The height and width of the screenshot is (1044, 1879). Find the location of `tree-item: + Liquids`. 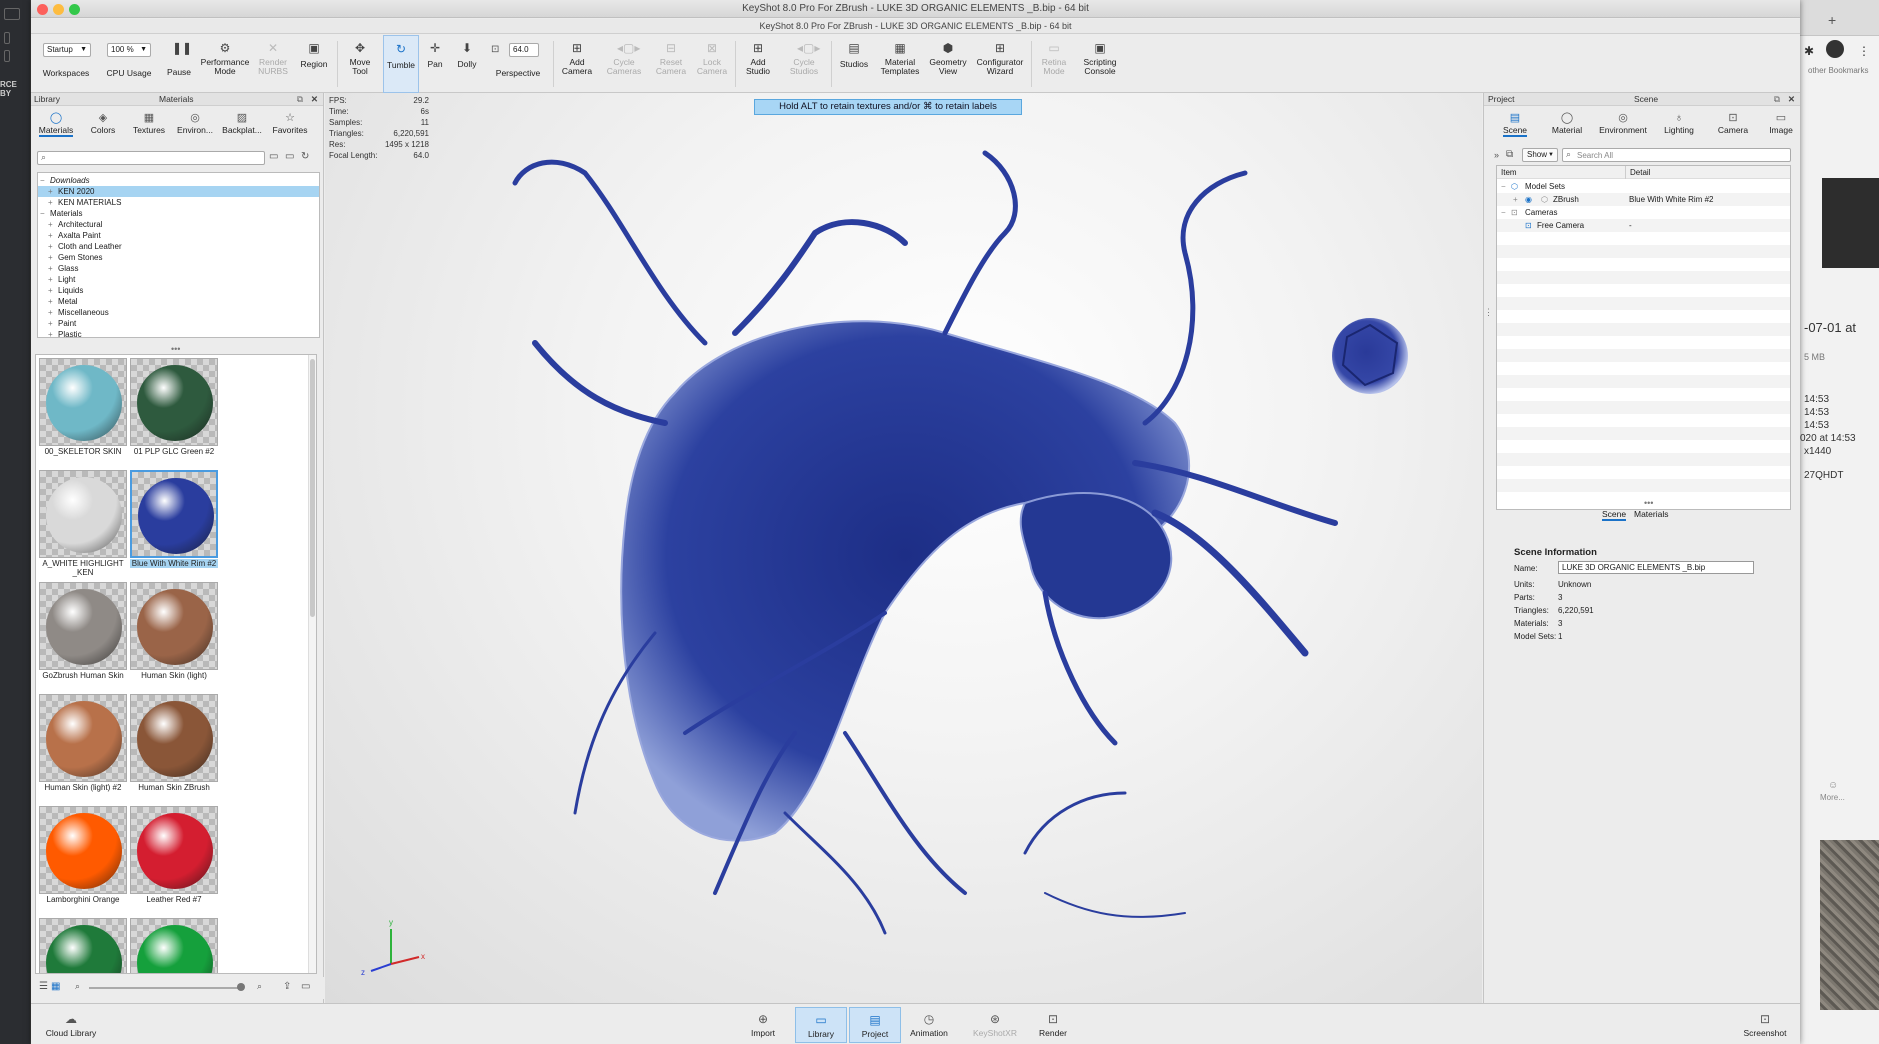

tree-item: + Liquids is located at coordinates (178, 290).